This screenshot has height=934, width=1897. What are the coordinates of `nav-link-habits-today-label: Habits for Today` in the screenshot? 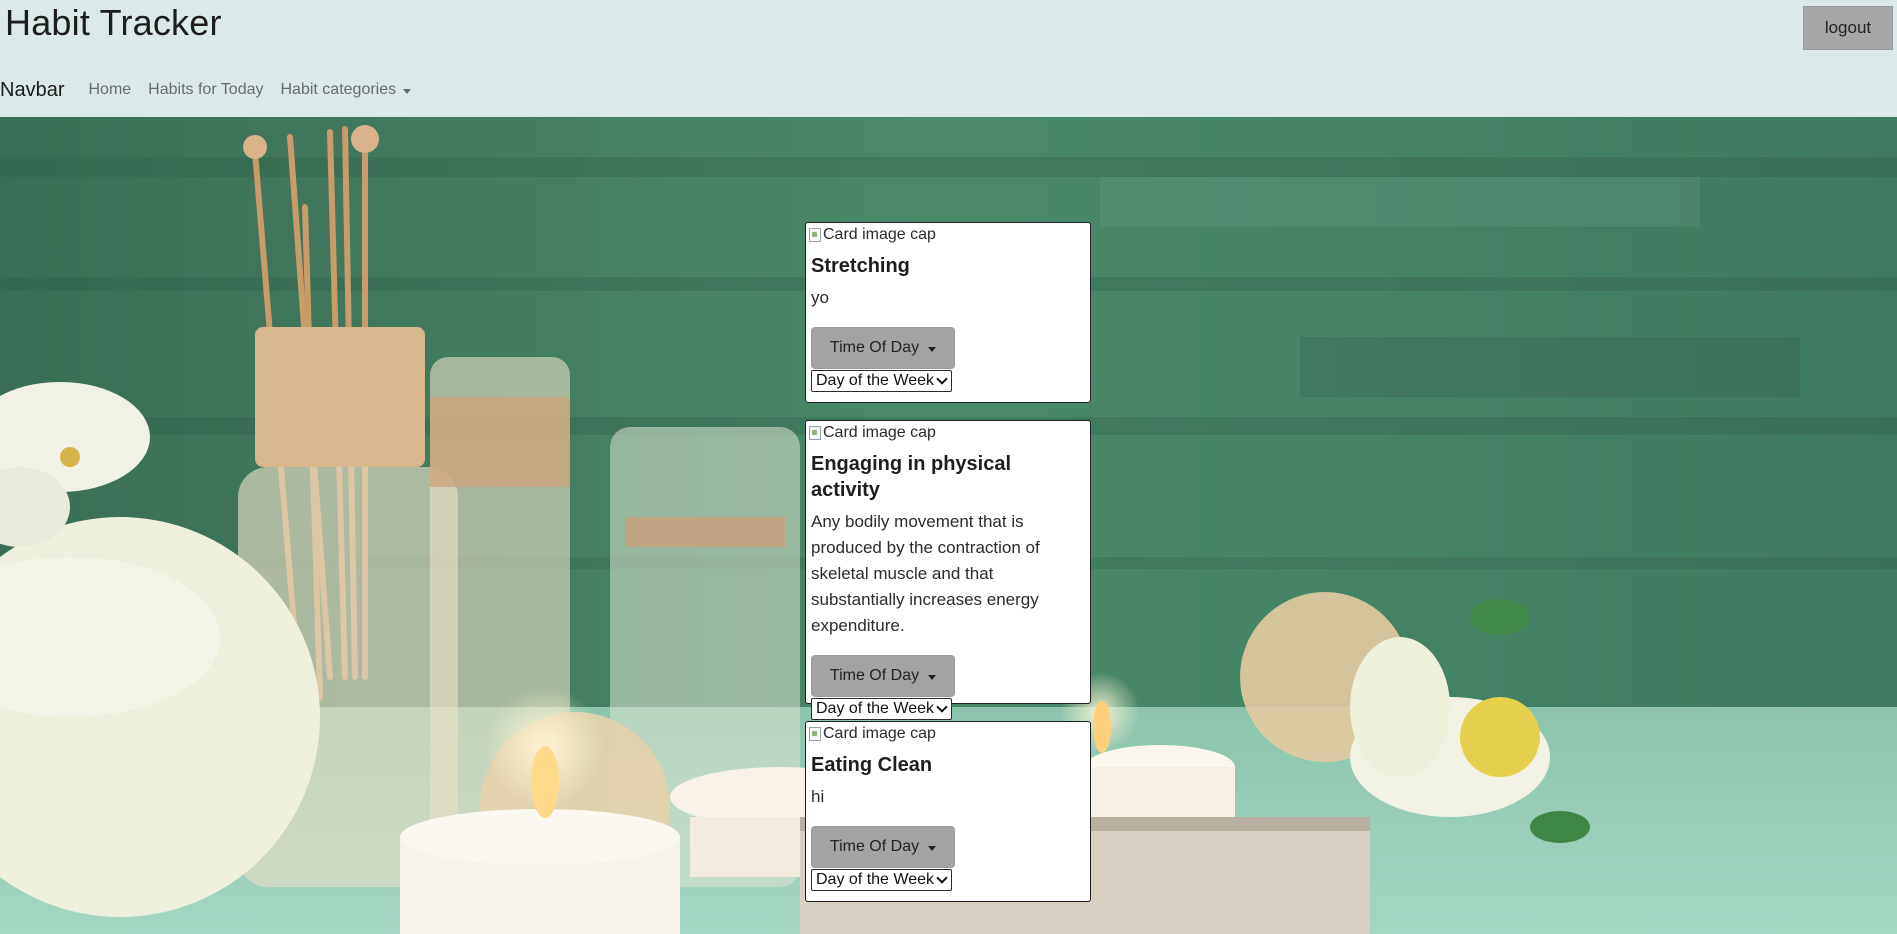 It's located at (206, 89).